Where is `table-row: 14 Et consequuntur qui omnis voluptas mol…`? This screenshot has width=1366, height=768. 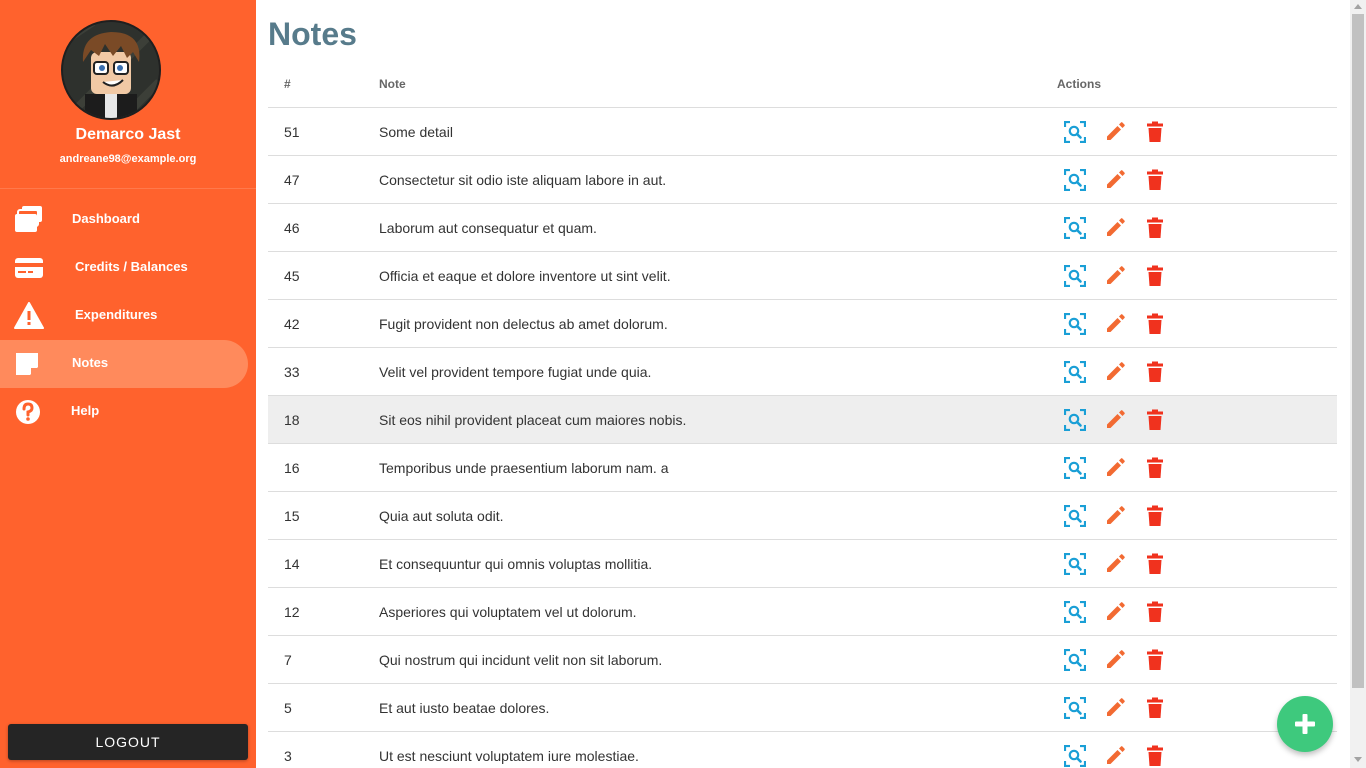 table-row: 14 Et consequuntur qui omnis voluptas mol… is located at coordinates (802, 563).